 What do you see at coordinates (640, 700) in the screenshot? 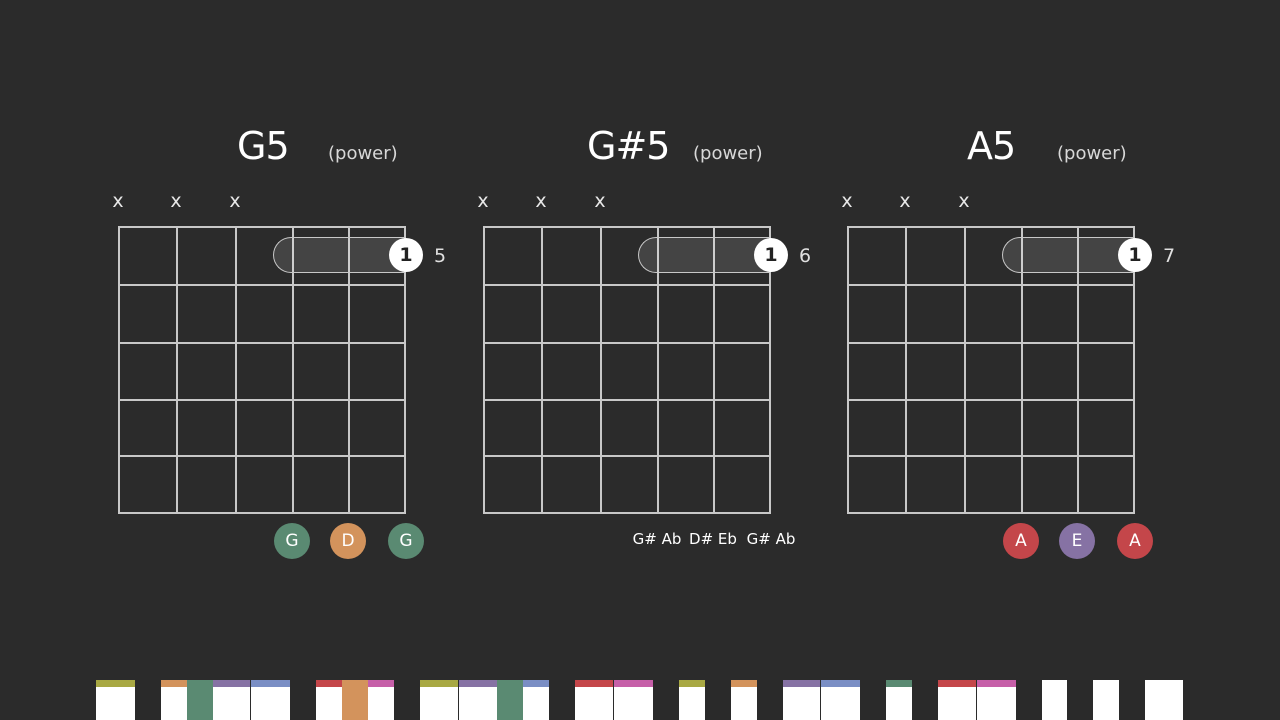
I see `piano-keyboard` at bounding box center [640, 700].